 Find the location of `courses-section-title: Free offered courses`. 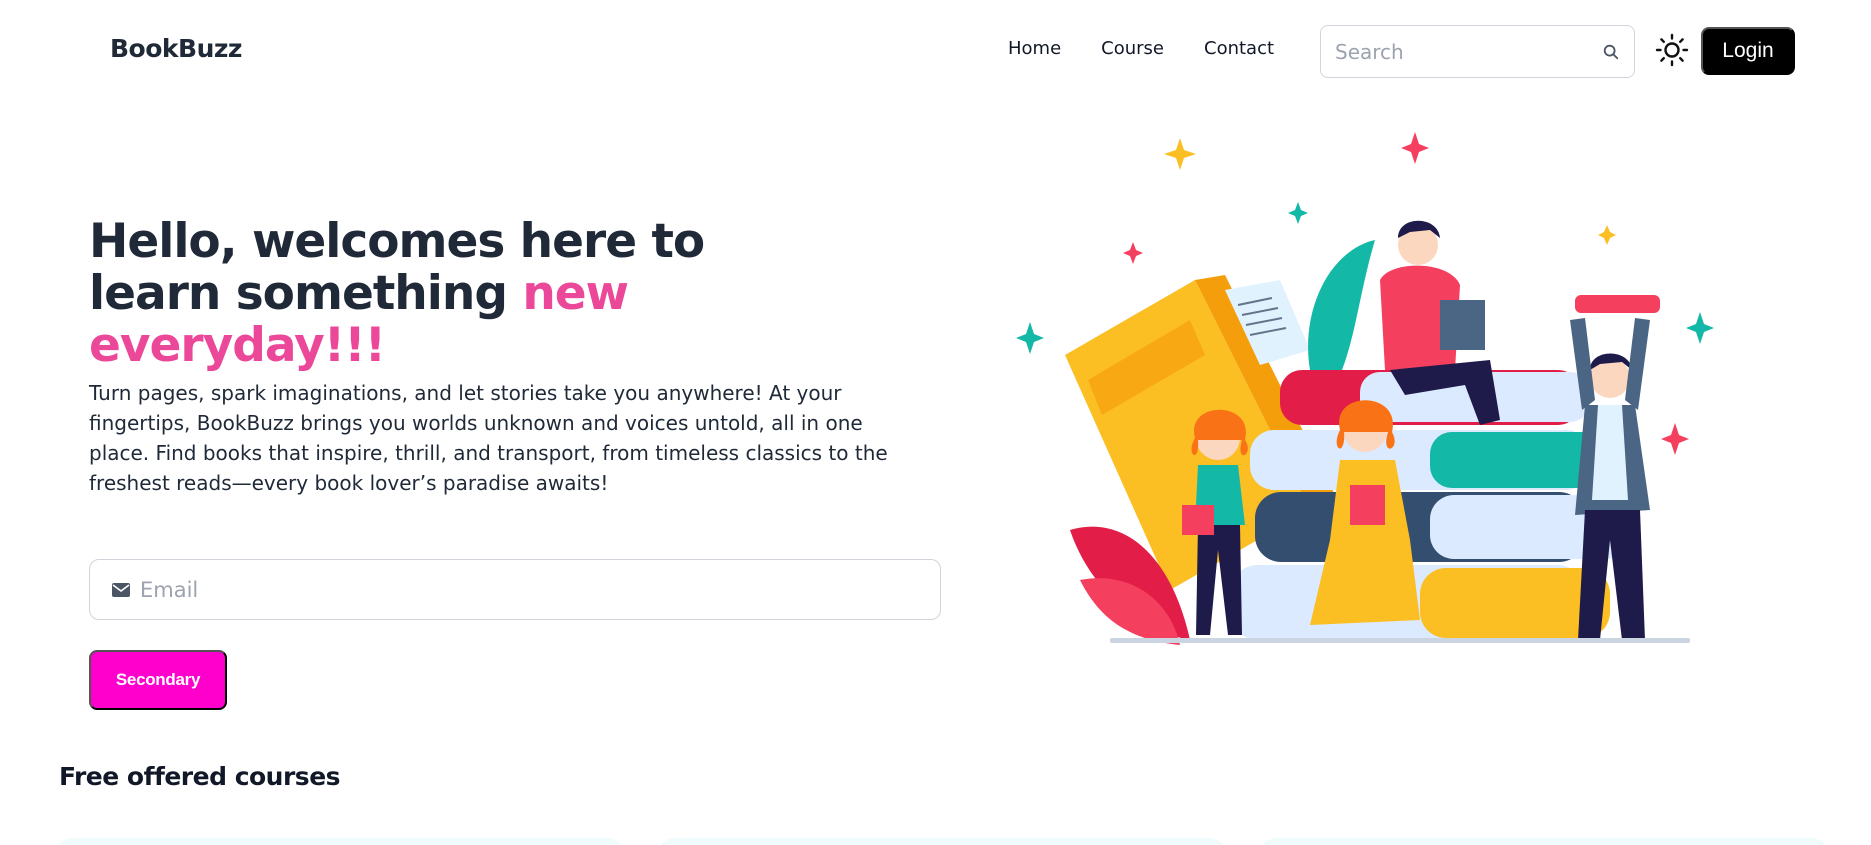

courses-section-title: Free offered courses is located at coordinates (200, 776).